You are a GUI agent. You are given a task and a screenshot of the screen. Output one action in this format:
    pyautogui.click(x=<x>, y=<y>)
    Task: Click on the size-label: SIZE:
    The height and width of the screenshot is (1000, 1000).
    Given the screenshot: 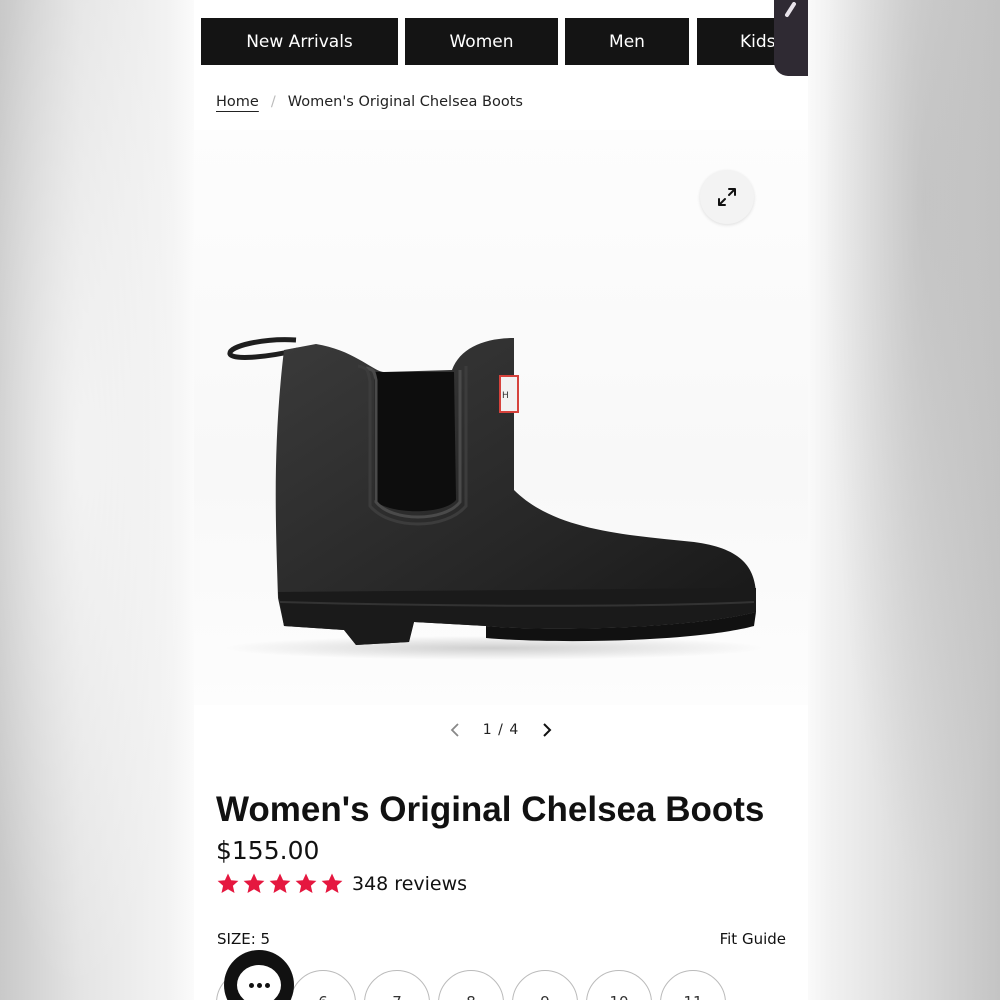 What is the action you would take?
    pyautogui.click(x=236, y=939)
    